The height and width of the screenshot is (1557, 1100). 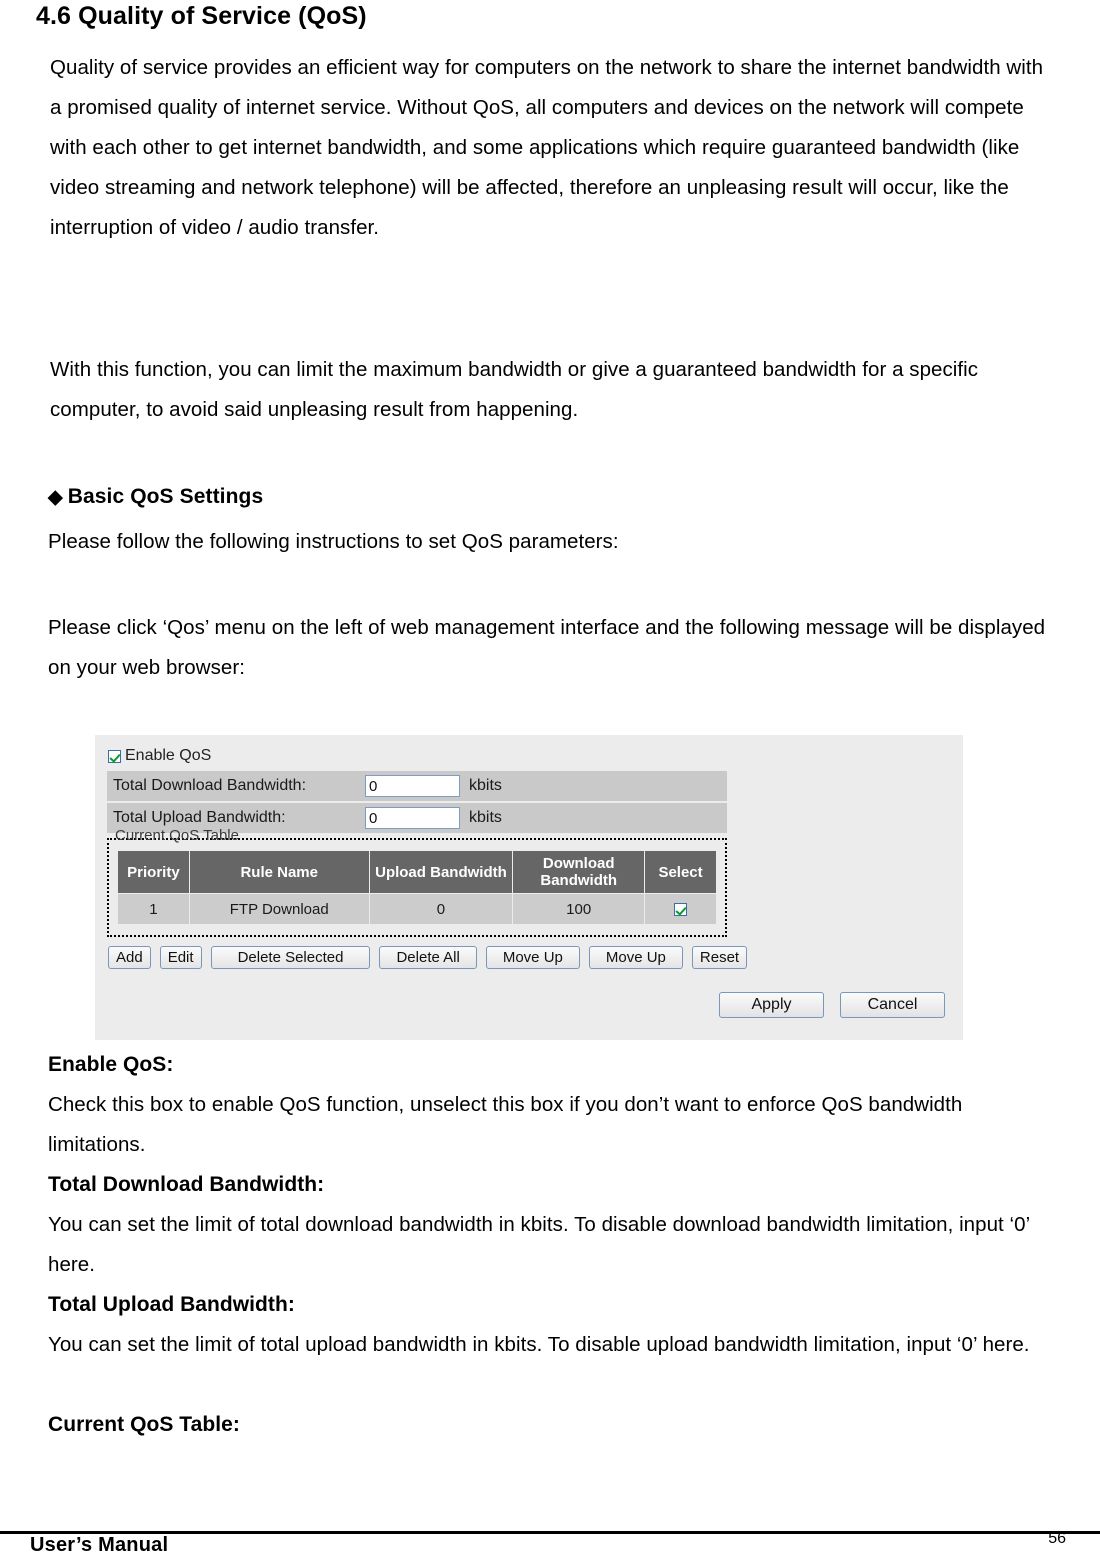 I want to click on footer-title: User’s Manual, so click(x=99, y=1545).